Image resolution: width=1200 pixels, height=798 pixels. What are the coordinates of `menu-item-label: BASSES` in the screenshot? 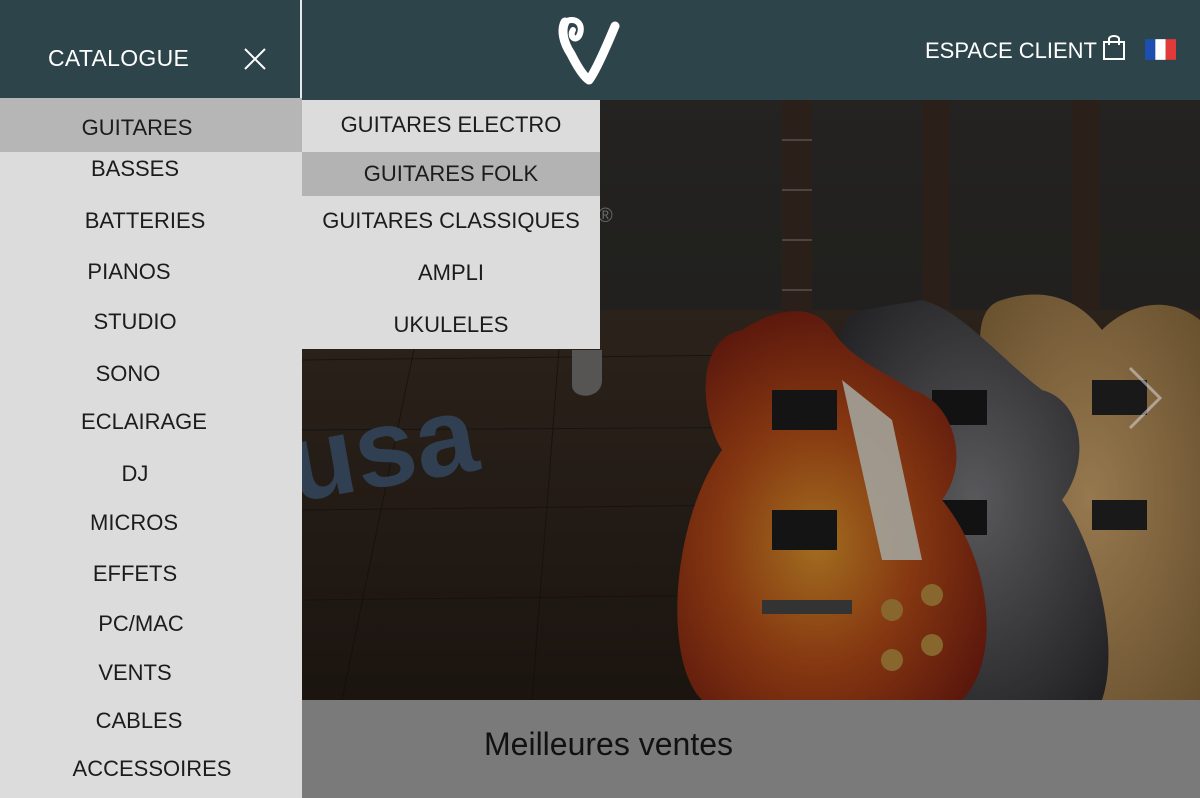 It's located at (135, 168).